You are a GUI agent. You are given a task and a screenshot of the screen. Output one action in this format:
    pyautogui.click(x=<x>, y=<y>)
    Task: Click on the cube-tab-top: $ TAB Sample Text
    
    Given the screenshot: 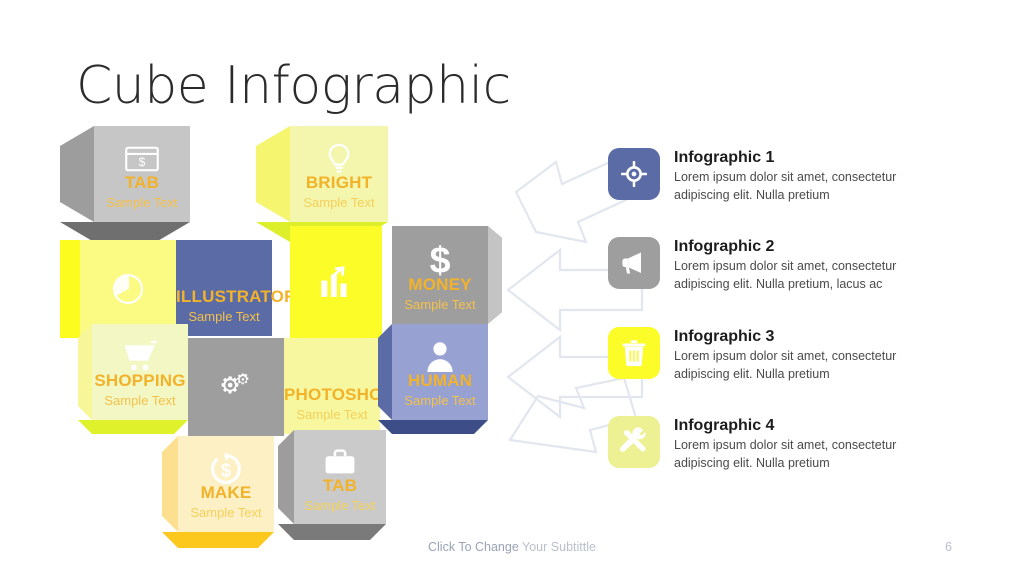 What is the action you would take?
    pyautogui.click(x=125, y=184)
    